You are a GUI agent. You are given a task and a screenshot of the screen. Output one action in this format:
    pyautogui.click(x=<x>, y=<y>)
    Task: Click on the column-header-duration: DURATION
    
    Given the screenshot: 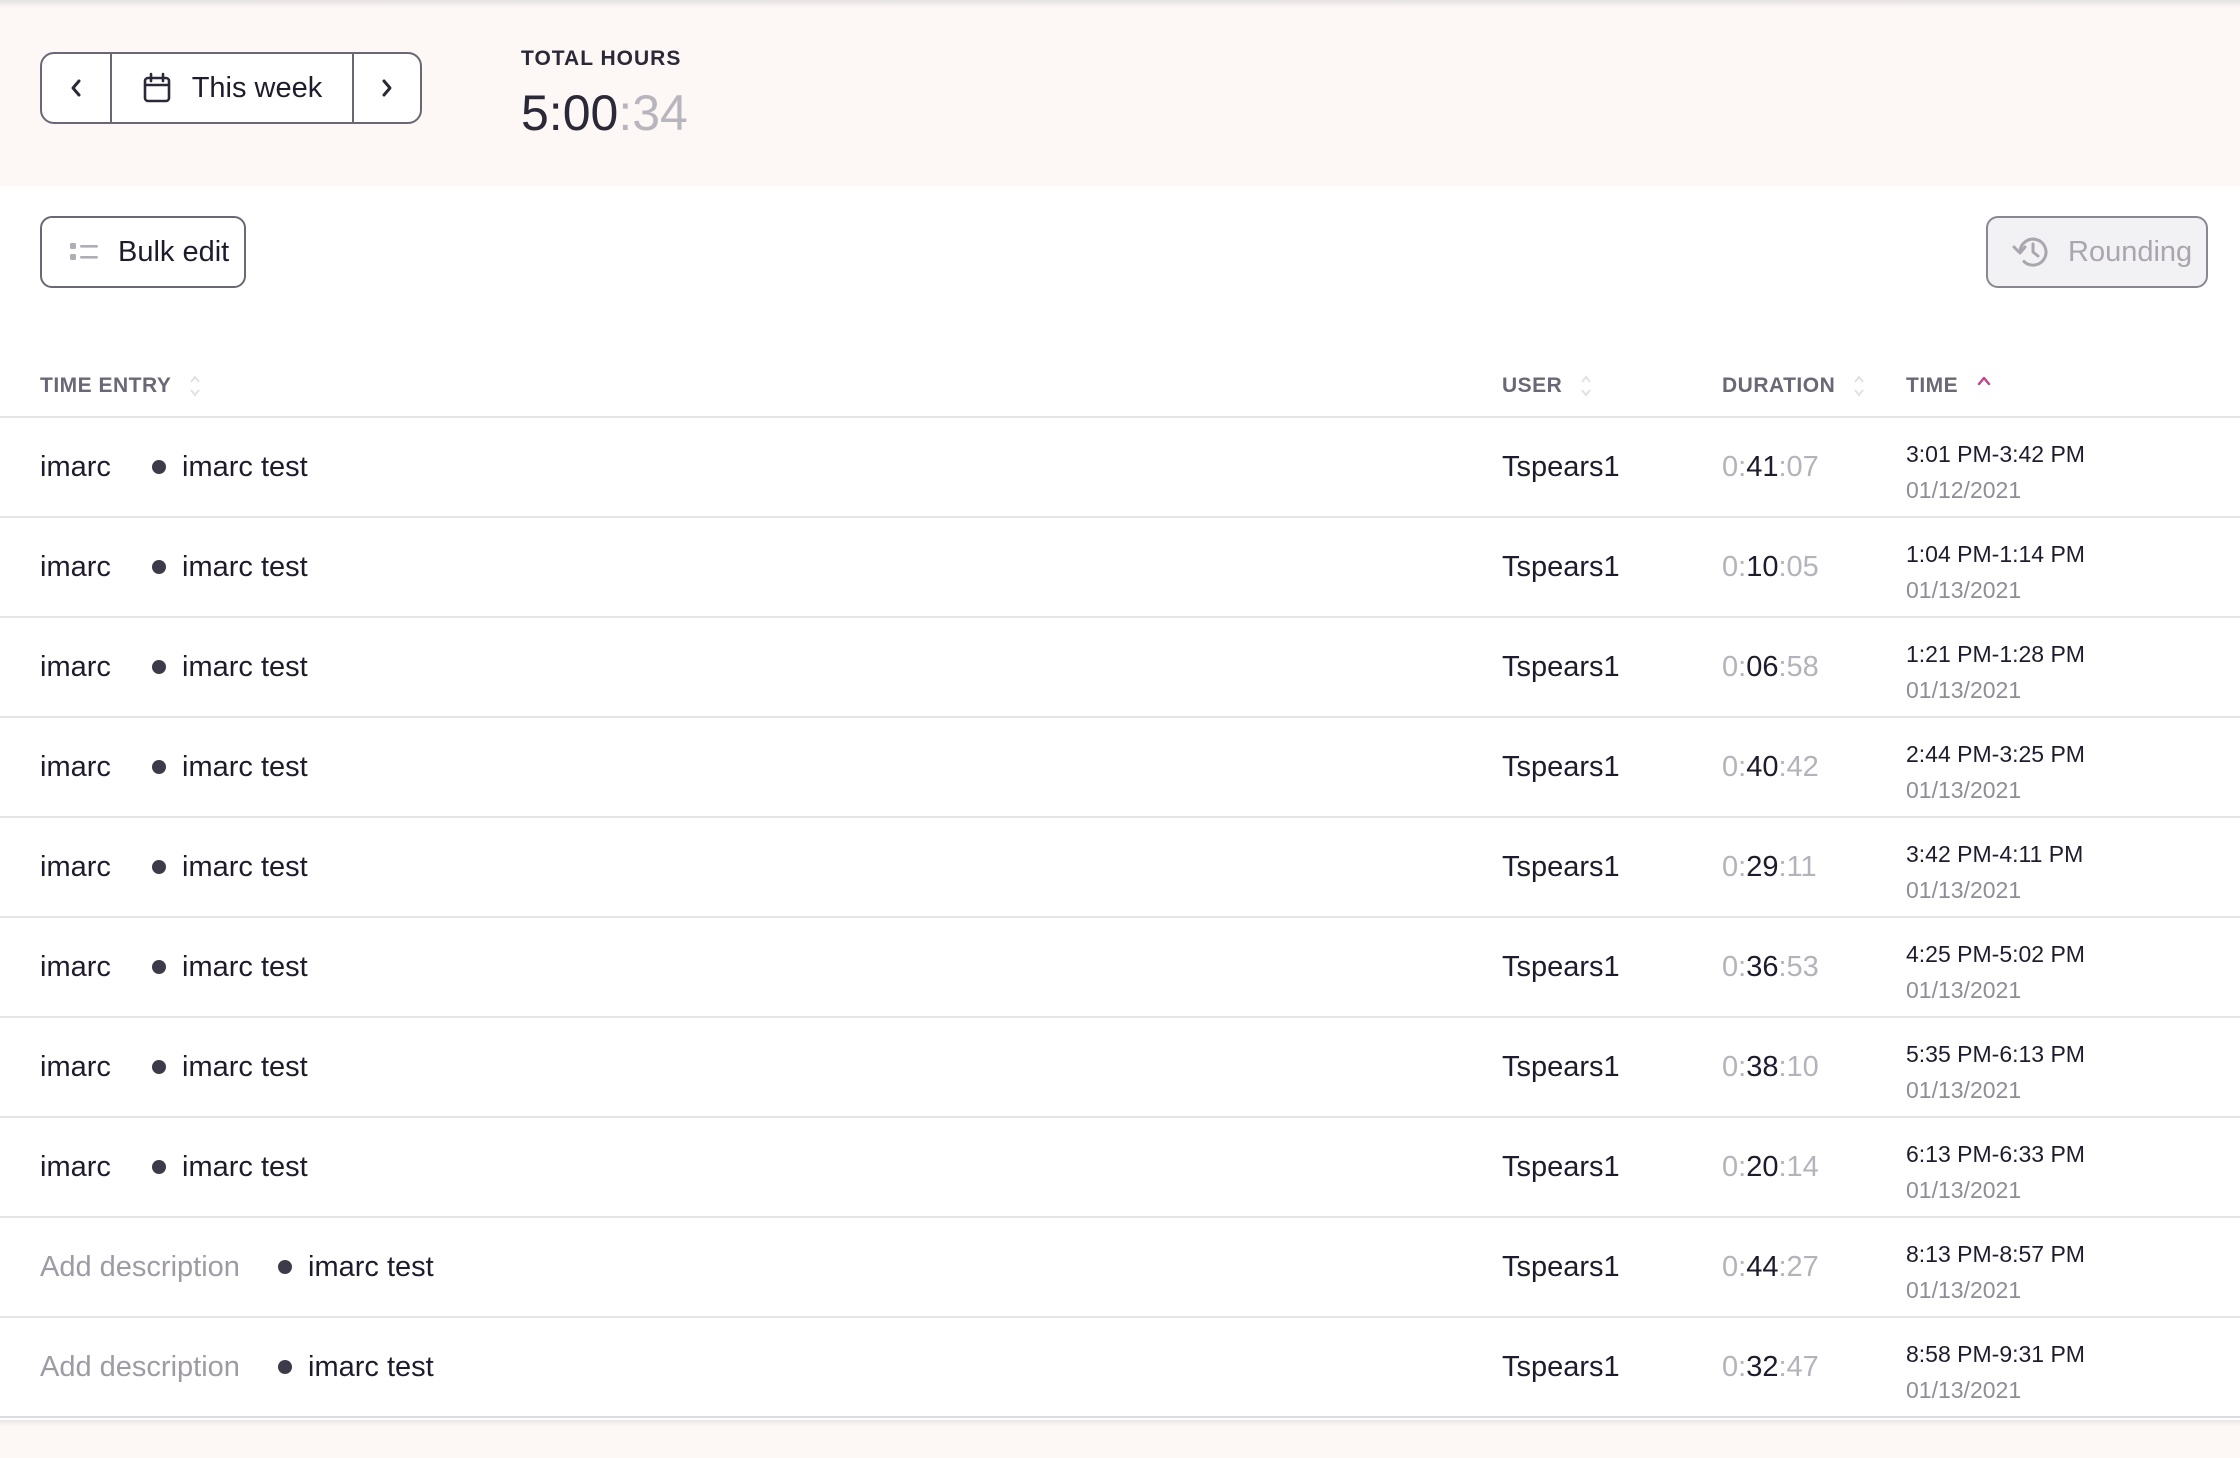 What is the action you would take?
    pyautogui.click(x=1793, y=386)
    